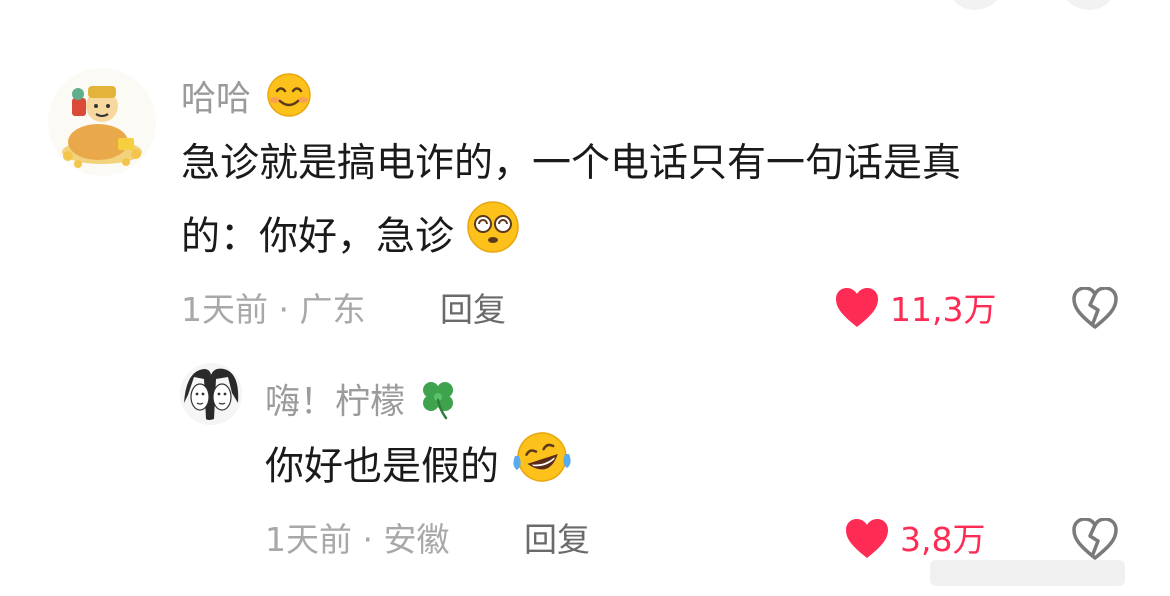  What do you see at coordinates (975, 5) in the screenshot?
I see `top-action-button-left` at bounding box center [975, 5].